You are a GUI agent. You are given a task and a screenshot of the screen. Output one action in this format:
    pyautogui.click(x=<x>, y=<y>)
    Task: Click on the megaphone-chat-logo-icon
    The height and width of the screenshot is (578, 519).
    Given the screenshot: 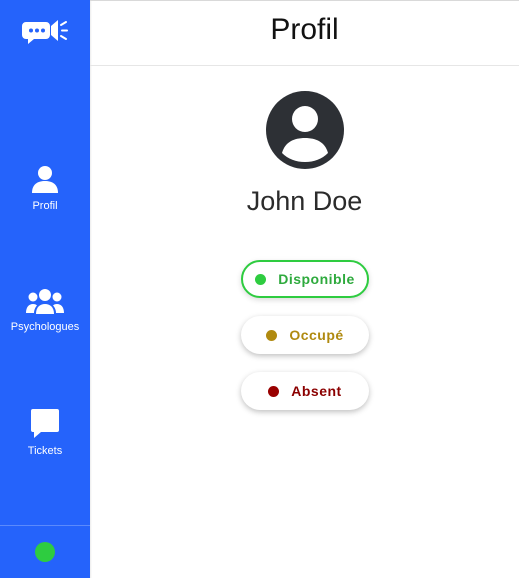 What is the action you would take?
    pyautogui.click(x=45, y=32)
    